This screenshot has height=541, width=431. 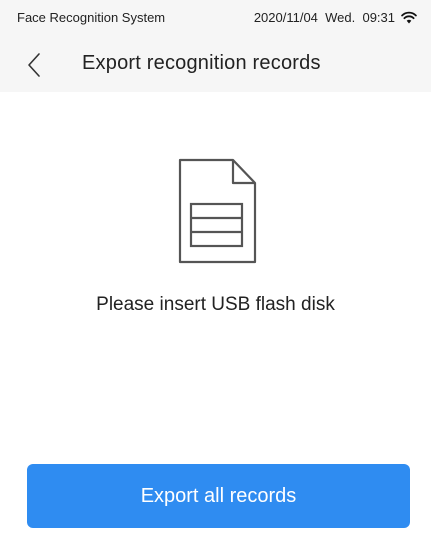 I want to click on page-title: Export recognition records, so click(x=201, y=63).